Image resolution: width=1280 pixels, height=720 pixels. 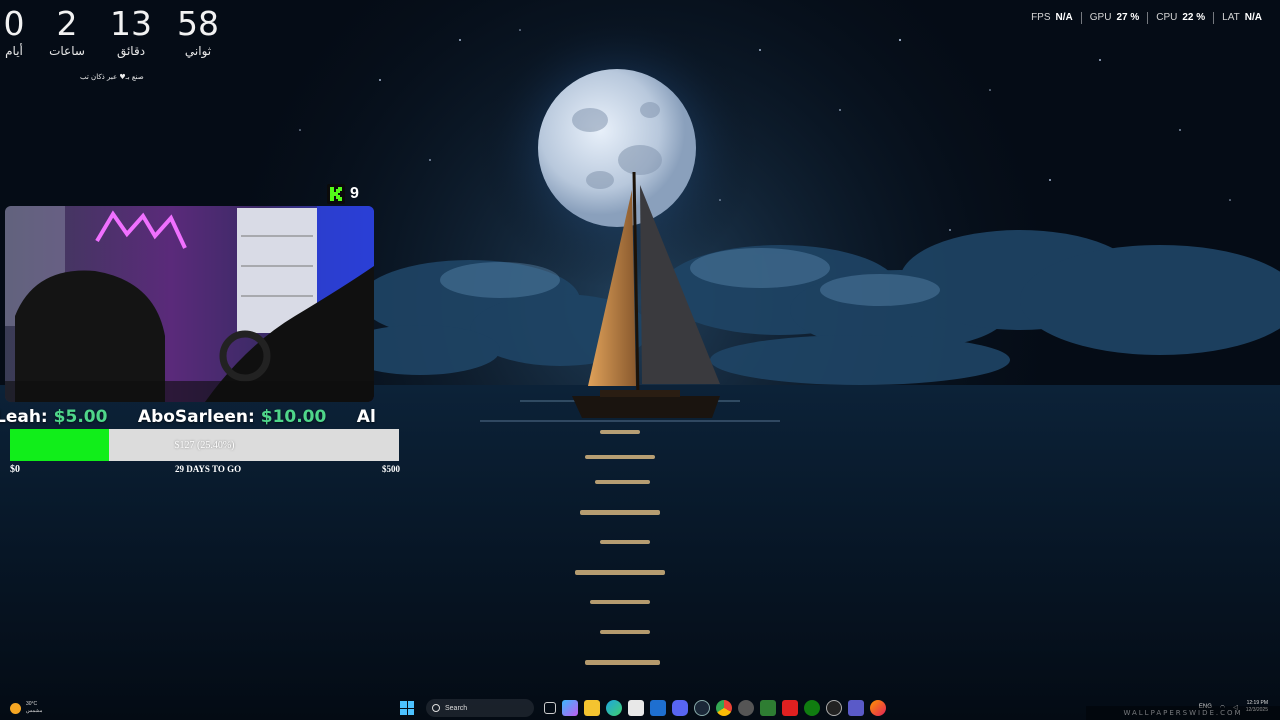 I want to click on file-explorer-icon, so click(x=592, y=708).